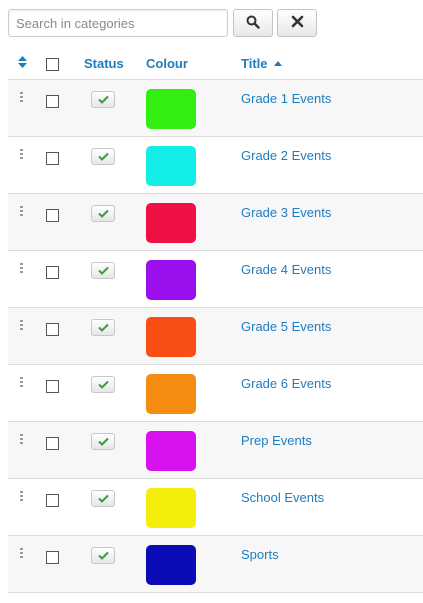 The image size is (423, 603). I want to click on table-row: Prep Events, so click(215, 450).